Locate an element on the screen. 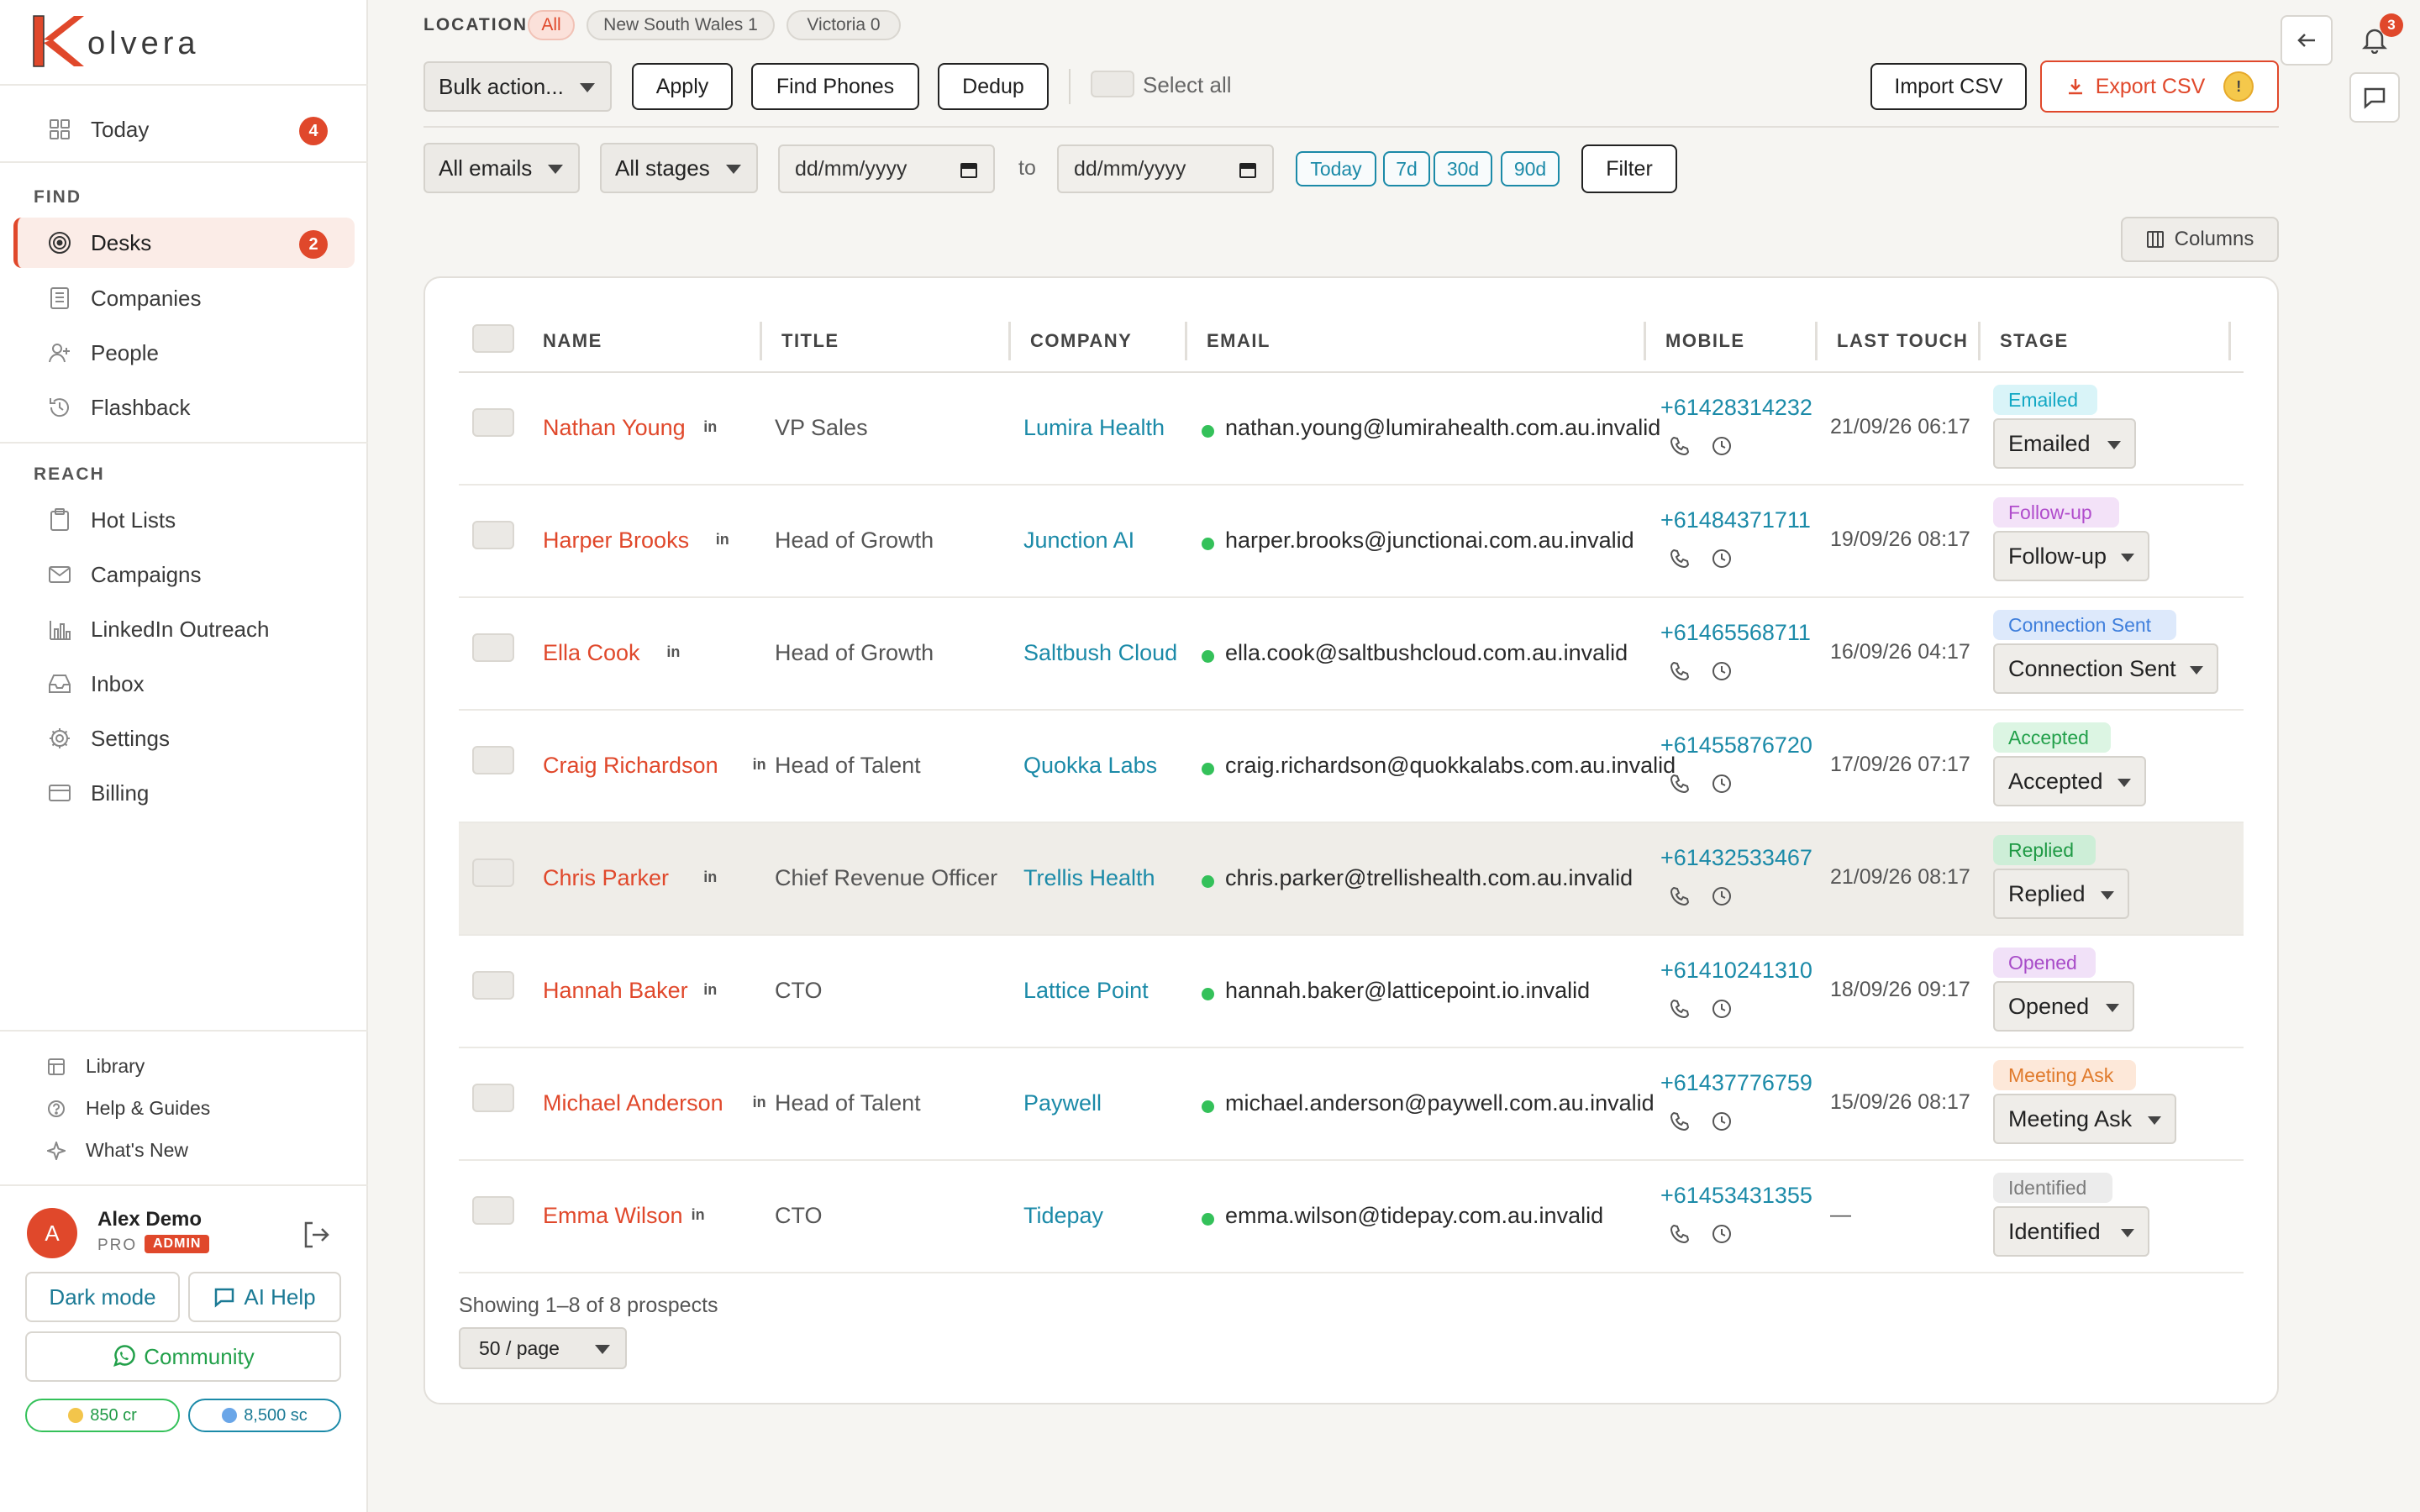 This screenshot has height=1512, width=2420. page-size-select: 50 / page is located at coordinates (543, 1348).